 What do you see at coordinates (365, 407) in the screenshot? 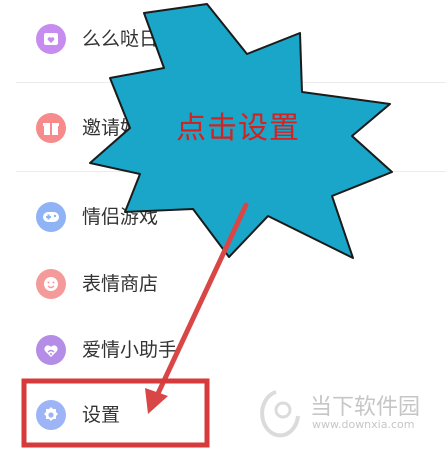
I see `watermark-name: 当下软件园` at bounding box center [365, 407].